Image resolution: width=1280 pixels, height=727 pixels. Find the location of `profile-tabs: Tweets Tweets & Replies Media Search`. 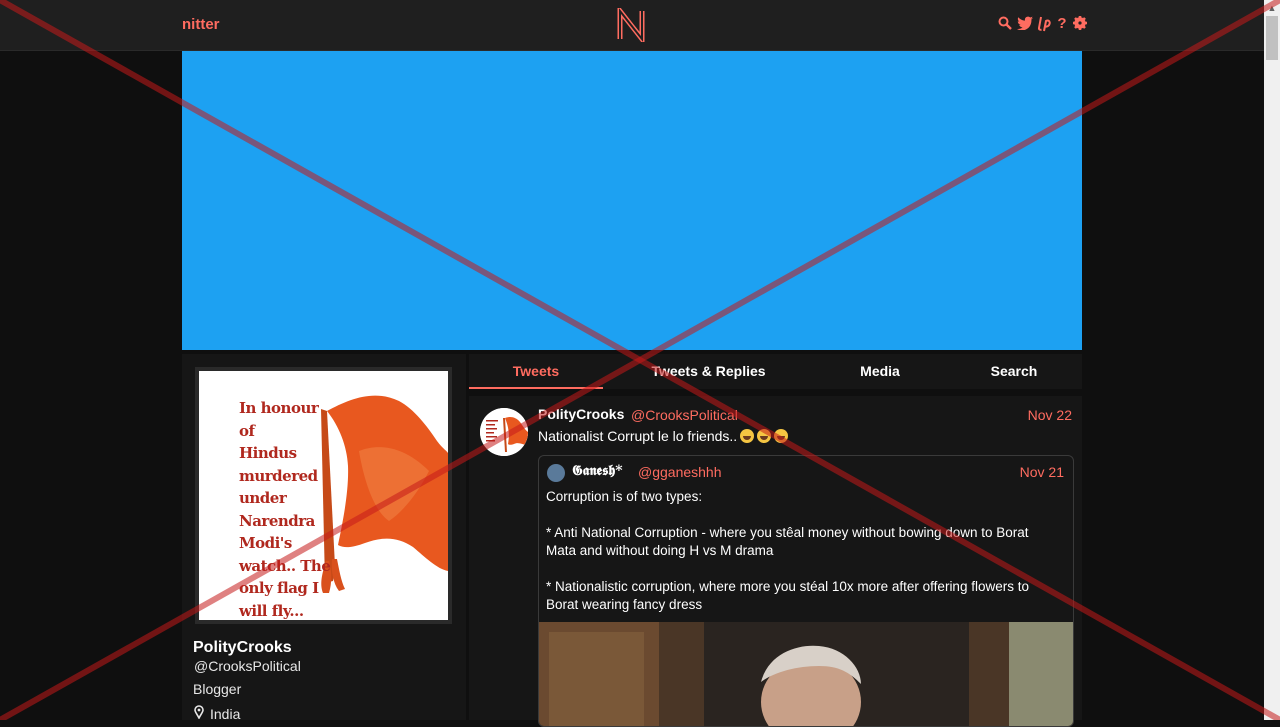

profile-tabs: Tweets Tweets & Replies Media Search is located at coordinates (775, 371).